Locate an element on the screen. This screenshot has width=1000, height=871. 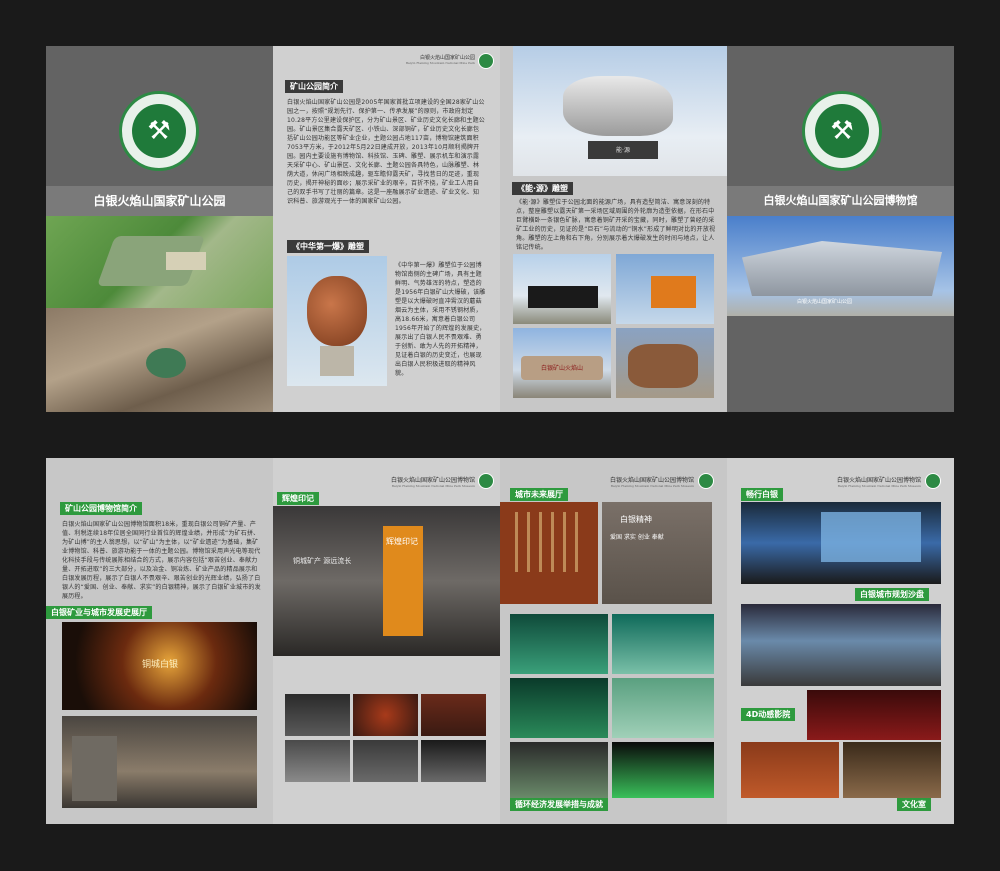
section-title-circular: 循环经济发展举措与成就 is located at coordinates (559, 804).